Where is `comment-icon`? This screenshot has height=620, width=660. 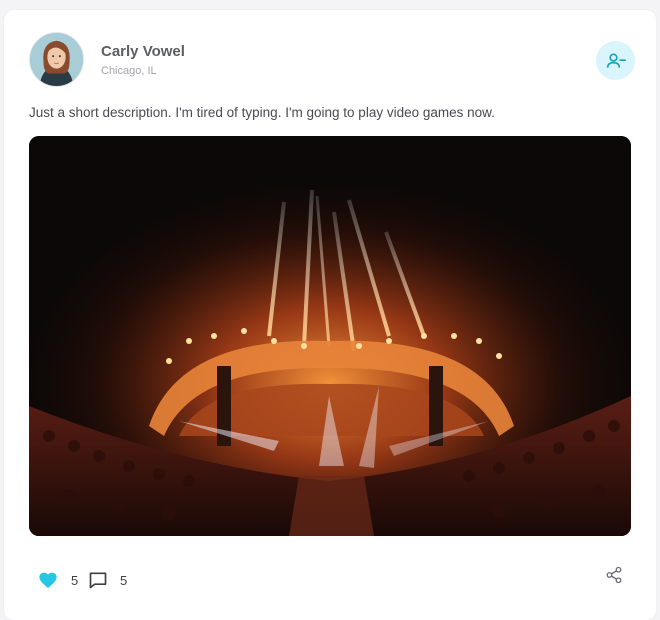
comment-icon is located at coordinates (98, 580).